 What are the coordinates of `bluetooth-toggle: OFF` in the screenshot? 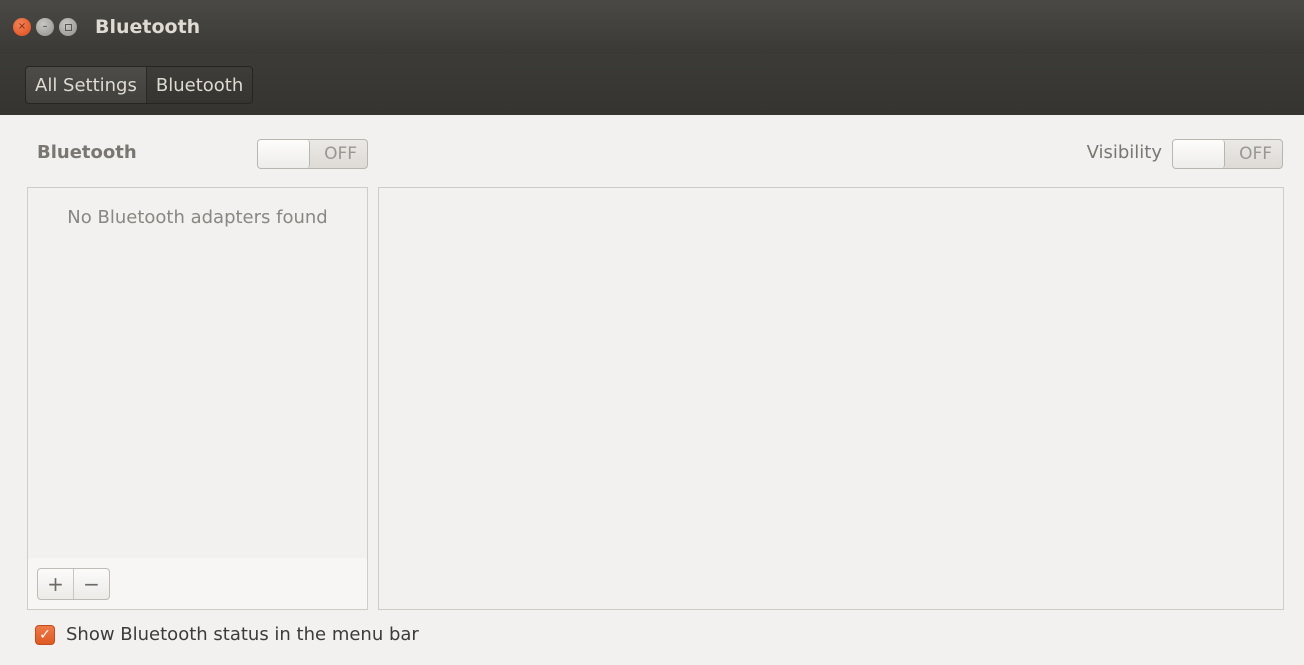 It's located at (312, 154).